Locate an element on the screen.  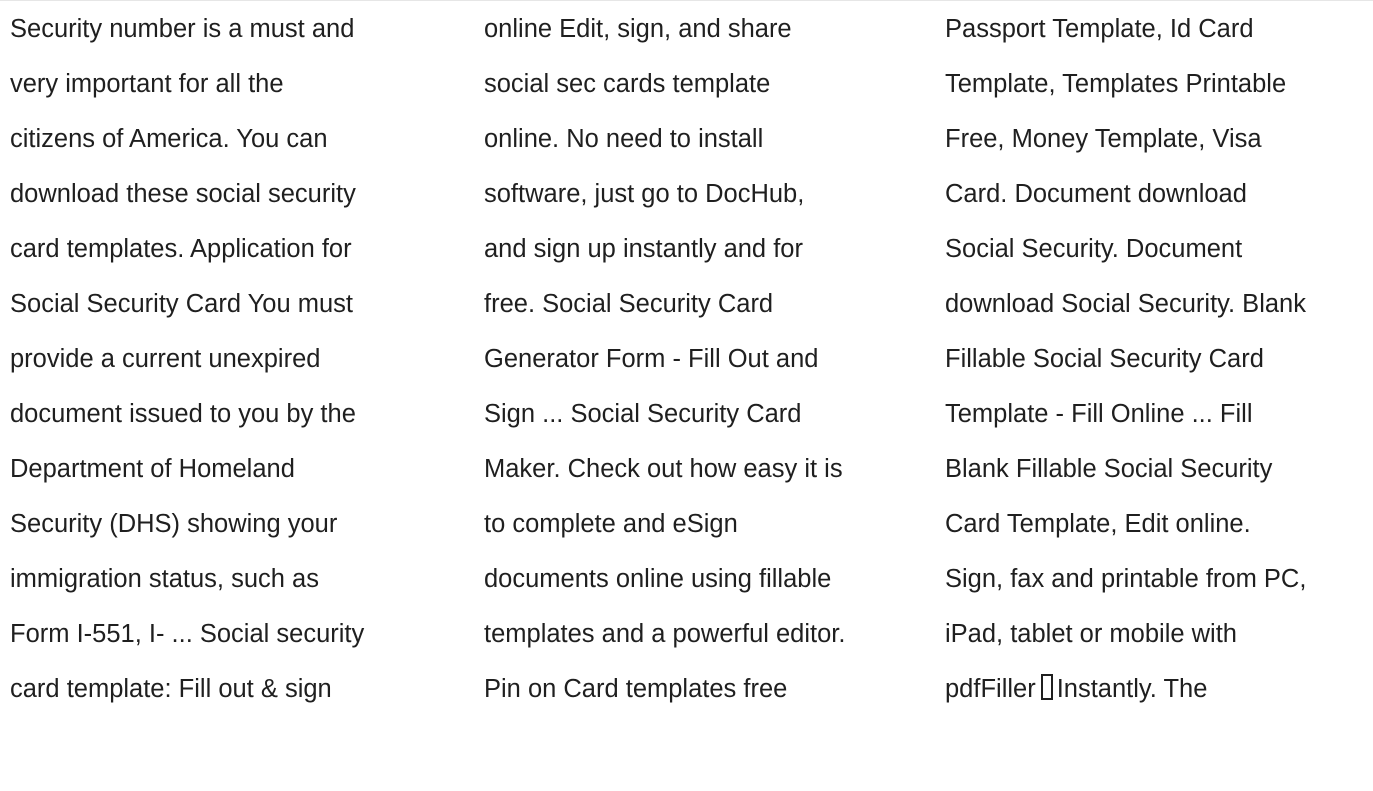
text-line: citizens of America. You can is located at coordinates (169, 139).